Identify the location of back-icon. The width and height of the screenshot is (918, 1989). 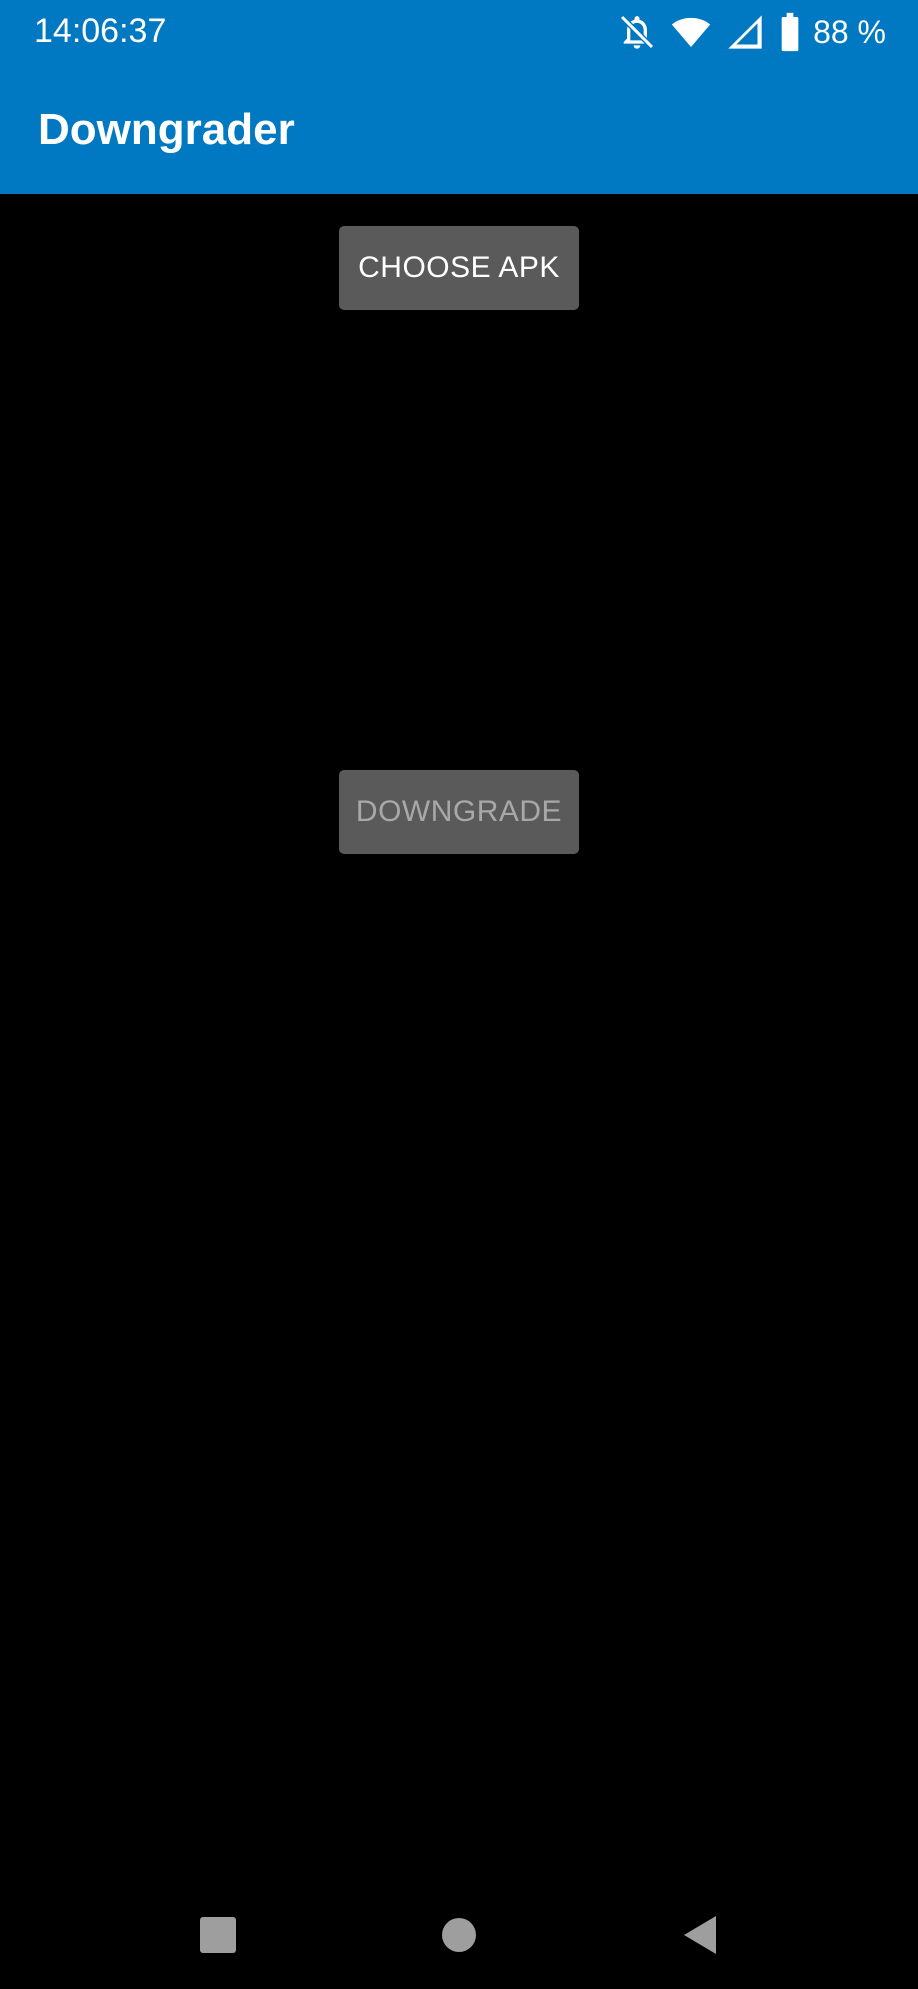
(700, 1934).